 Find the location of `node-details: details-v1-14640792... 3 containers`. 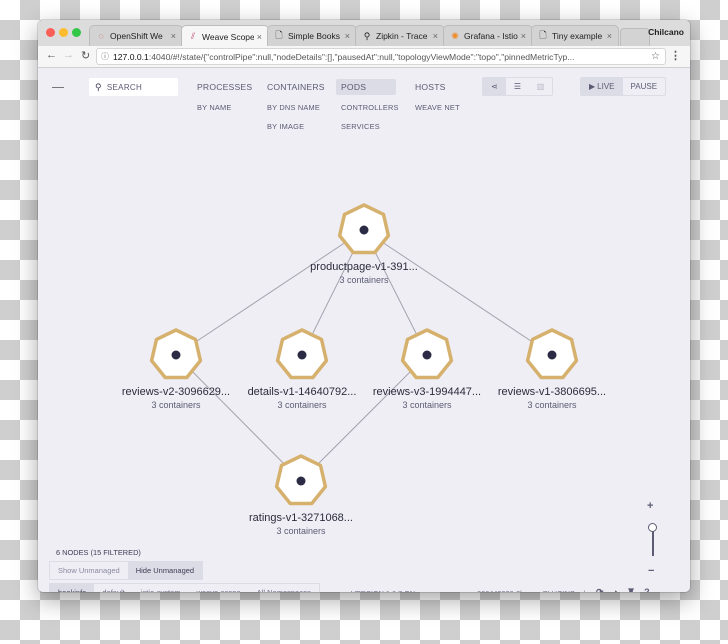

node-details: details-v1-14640792... 3 containers is located at coordinates (302, 369).